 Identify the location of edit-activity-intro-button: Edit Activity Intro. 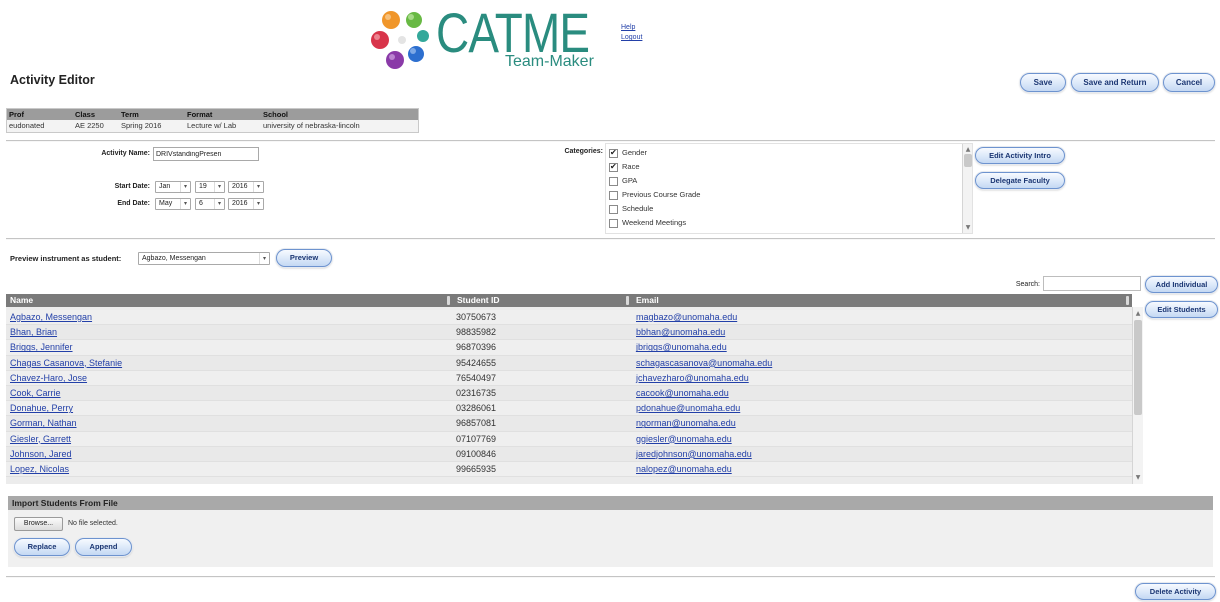
(1020, 155).